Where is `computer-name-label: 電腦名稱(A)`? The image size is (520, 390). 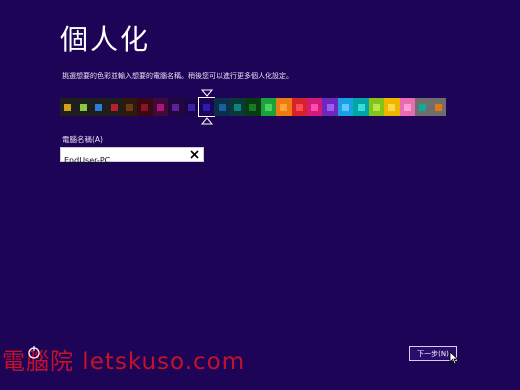
computer-name-label: 電腦名稱(A) is located at coordinates (82, 139).